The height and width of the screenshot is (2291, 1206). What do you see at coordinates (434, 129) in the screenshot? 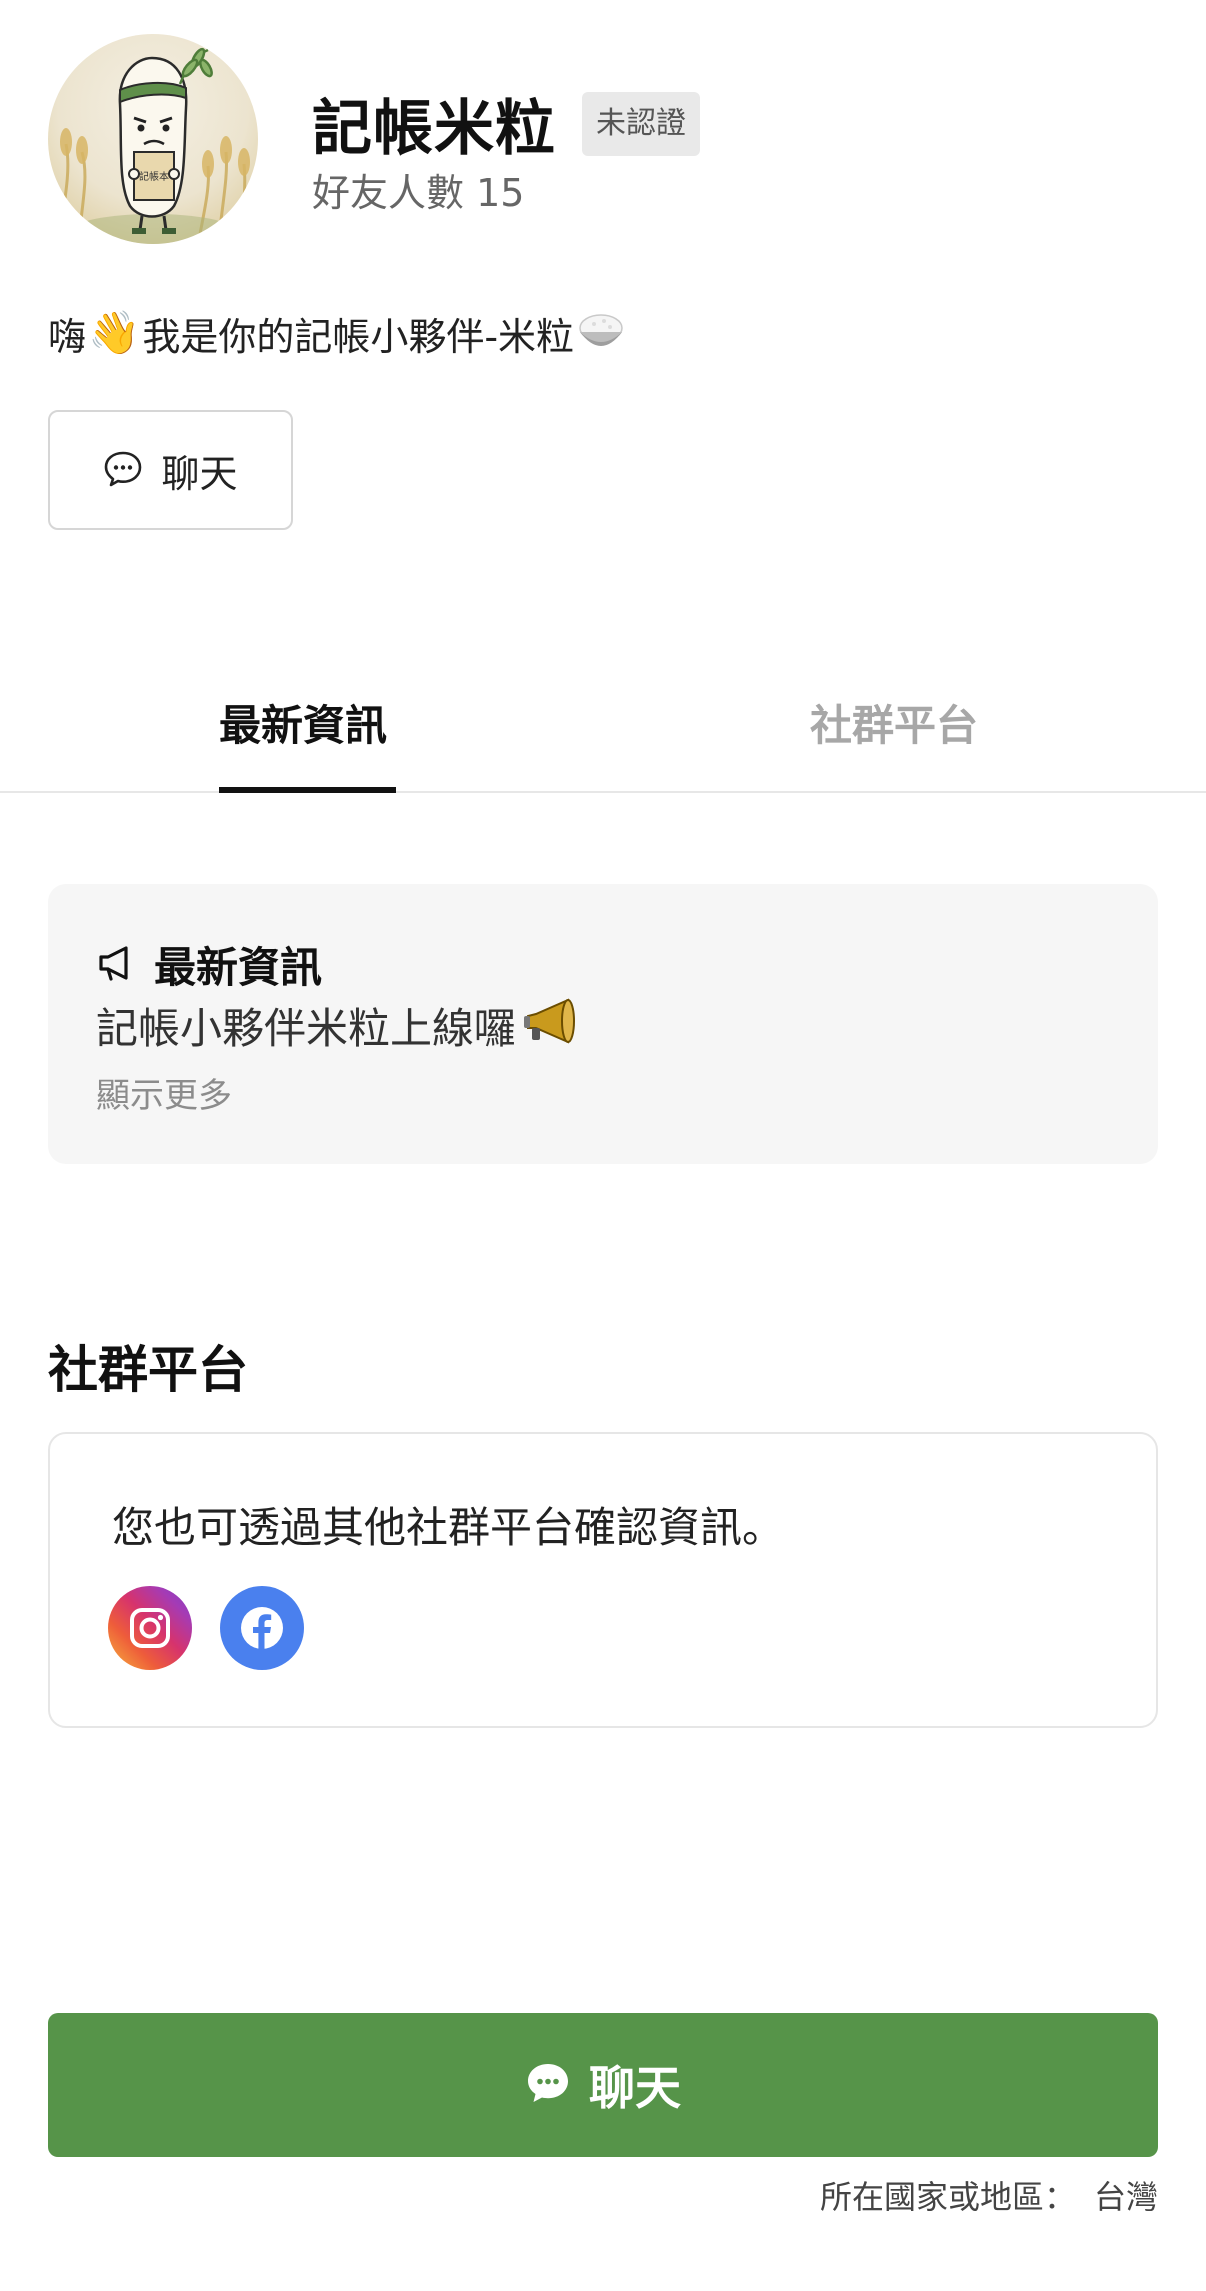
I see `profile-name: 記帳米粒` at bounding box center [434, 129].